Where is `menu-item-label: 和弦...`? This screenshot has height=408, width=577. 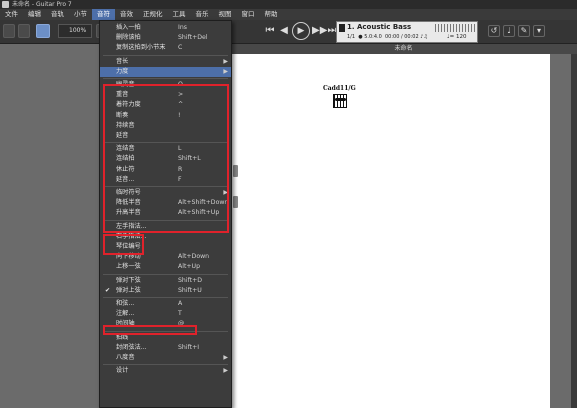
menu-item-label: 和弦... is located at coordinates (125, 303).